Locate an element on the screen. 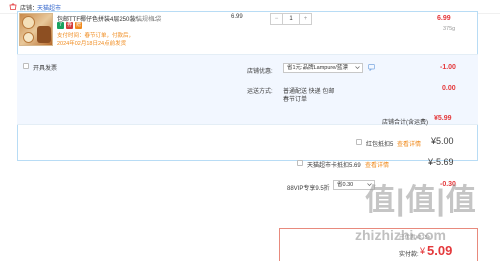 The height and width of the screenshot is (261, 500). shop-coupon-value: 省1元:品牌Lampure/蓝漂 is located at coordinates (317, 68).